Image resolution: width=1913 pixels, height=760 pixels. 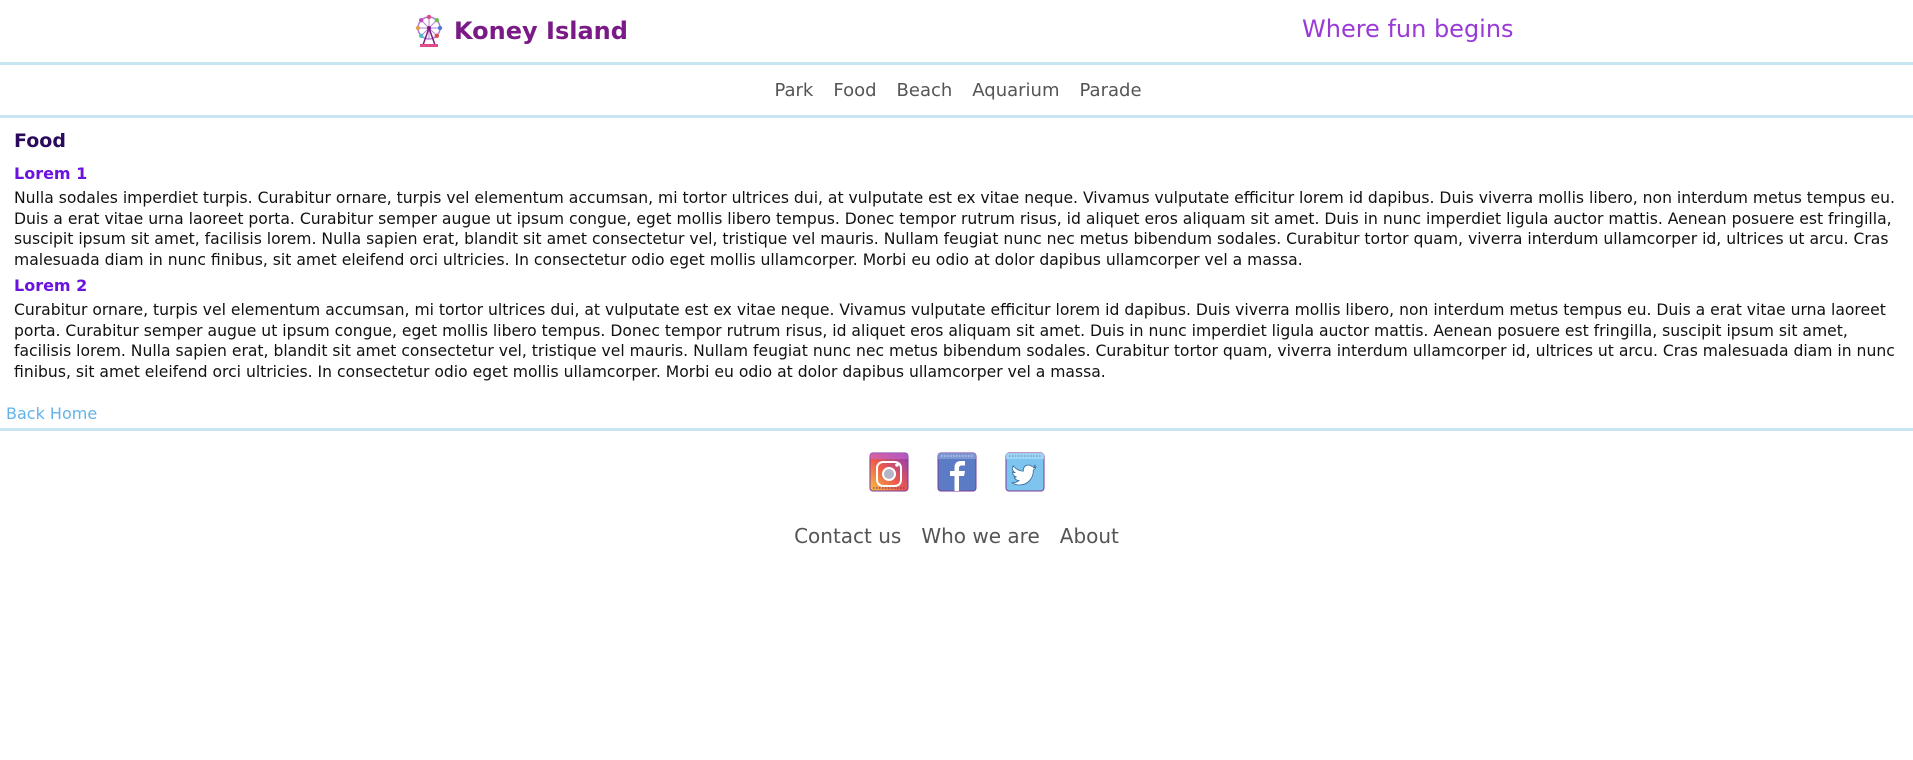 I want to click on nav-item-park: Park, so click(x=793, y=90).